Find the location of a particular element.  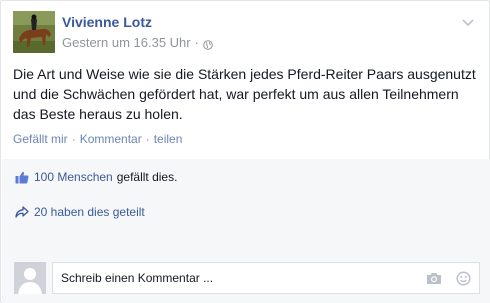

thumbs-up-icon is located at coordinates (22, 177).